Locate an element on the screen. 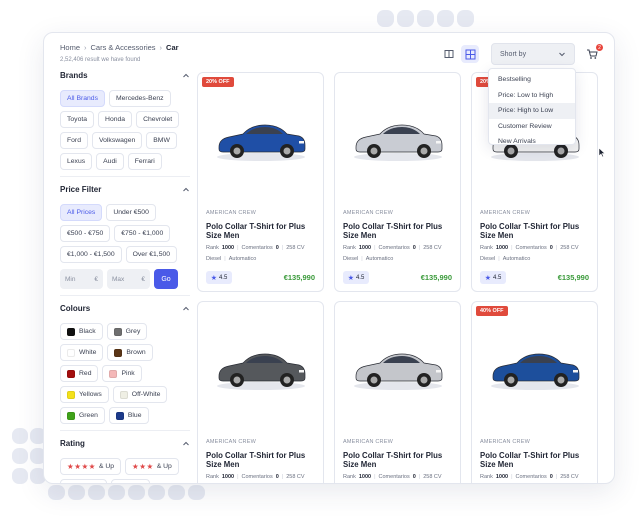 This screenshot has width=643, height=518. brand-chip: Toyota is located at coordinates (77, 119).